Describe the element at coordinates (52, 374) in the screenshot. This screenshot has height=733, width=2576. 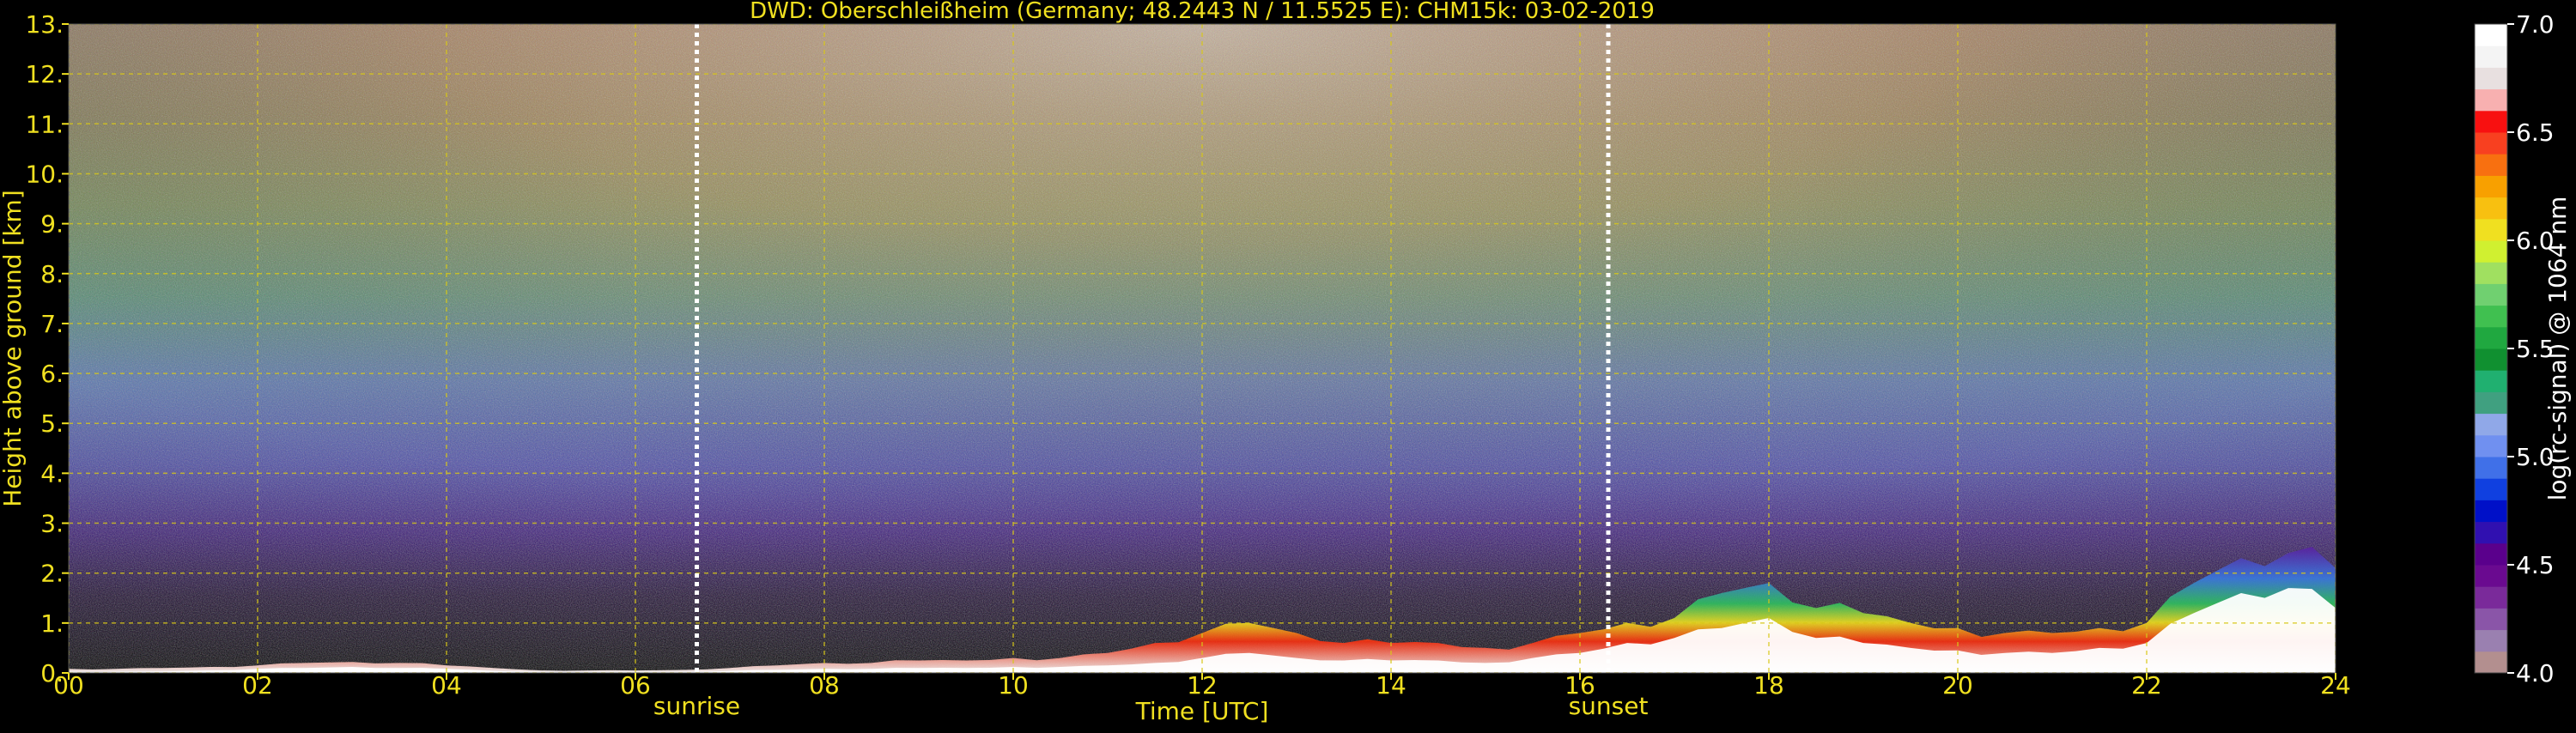
I see `y-tick-label: 6.` at that location.